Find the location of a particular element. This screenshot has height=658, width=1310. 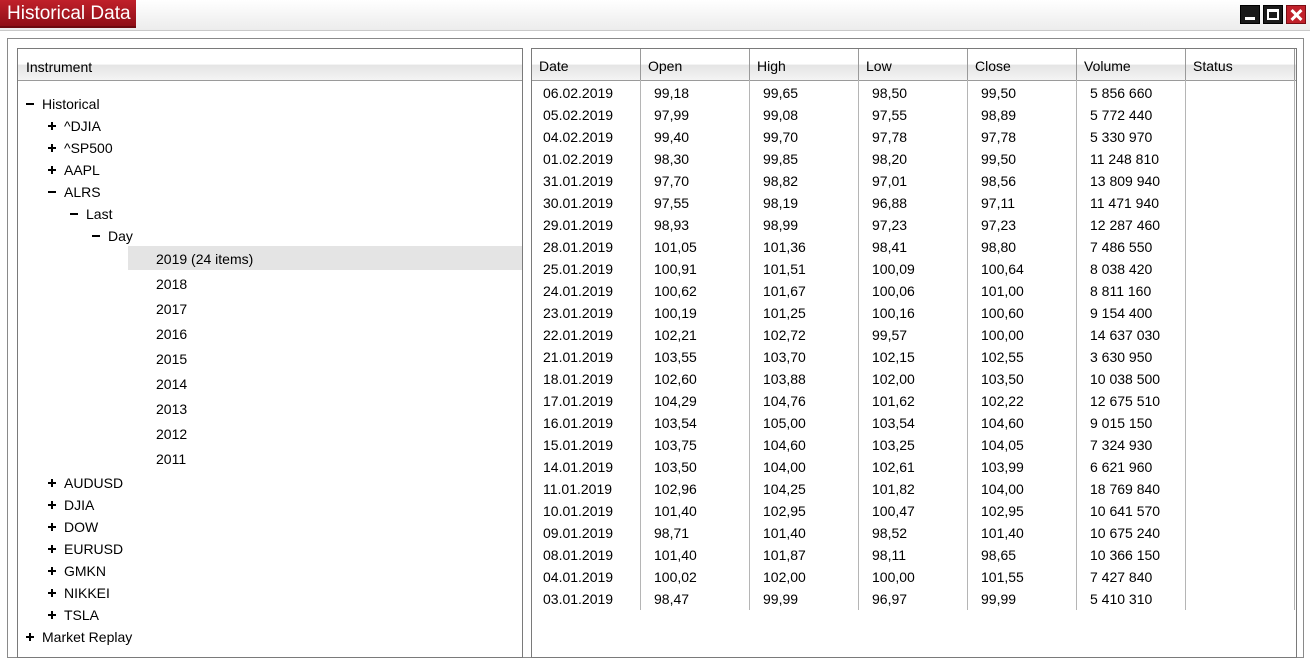

tree-item: DJIA is located at coordinates (268, 505).